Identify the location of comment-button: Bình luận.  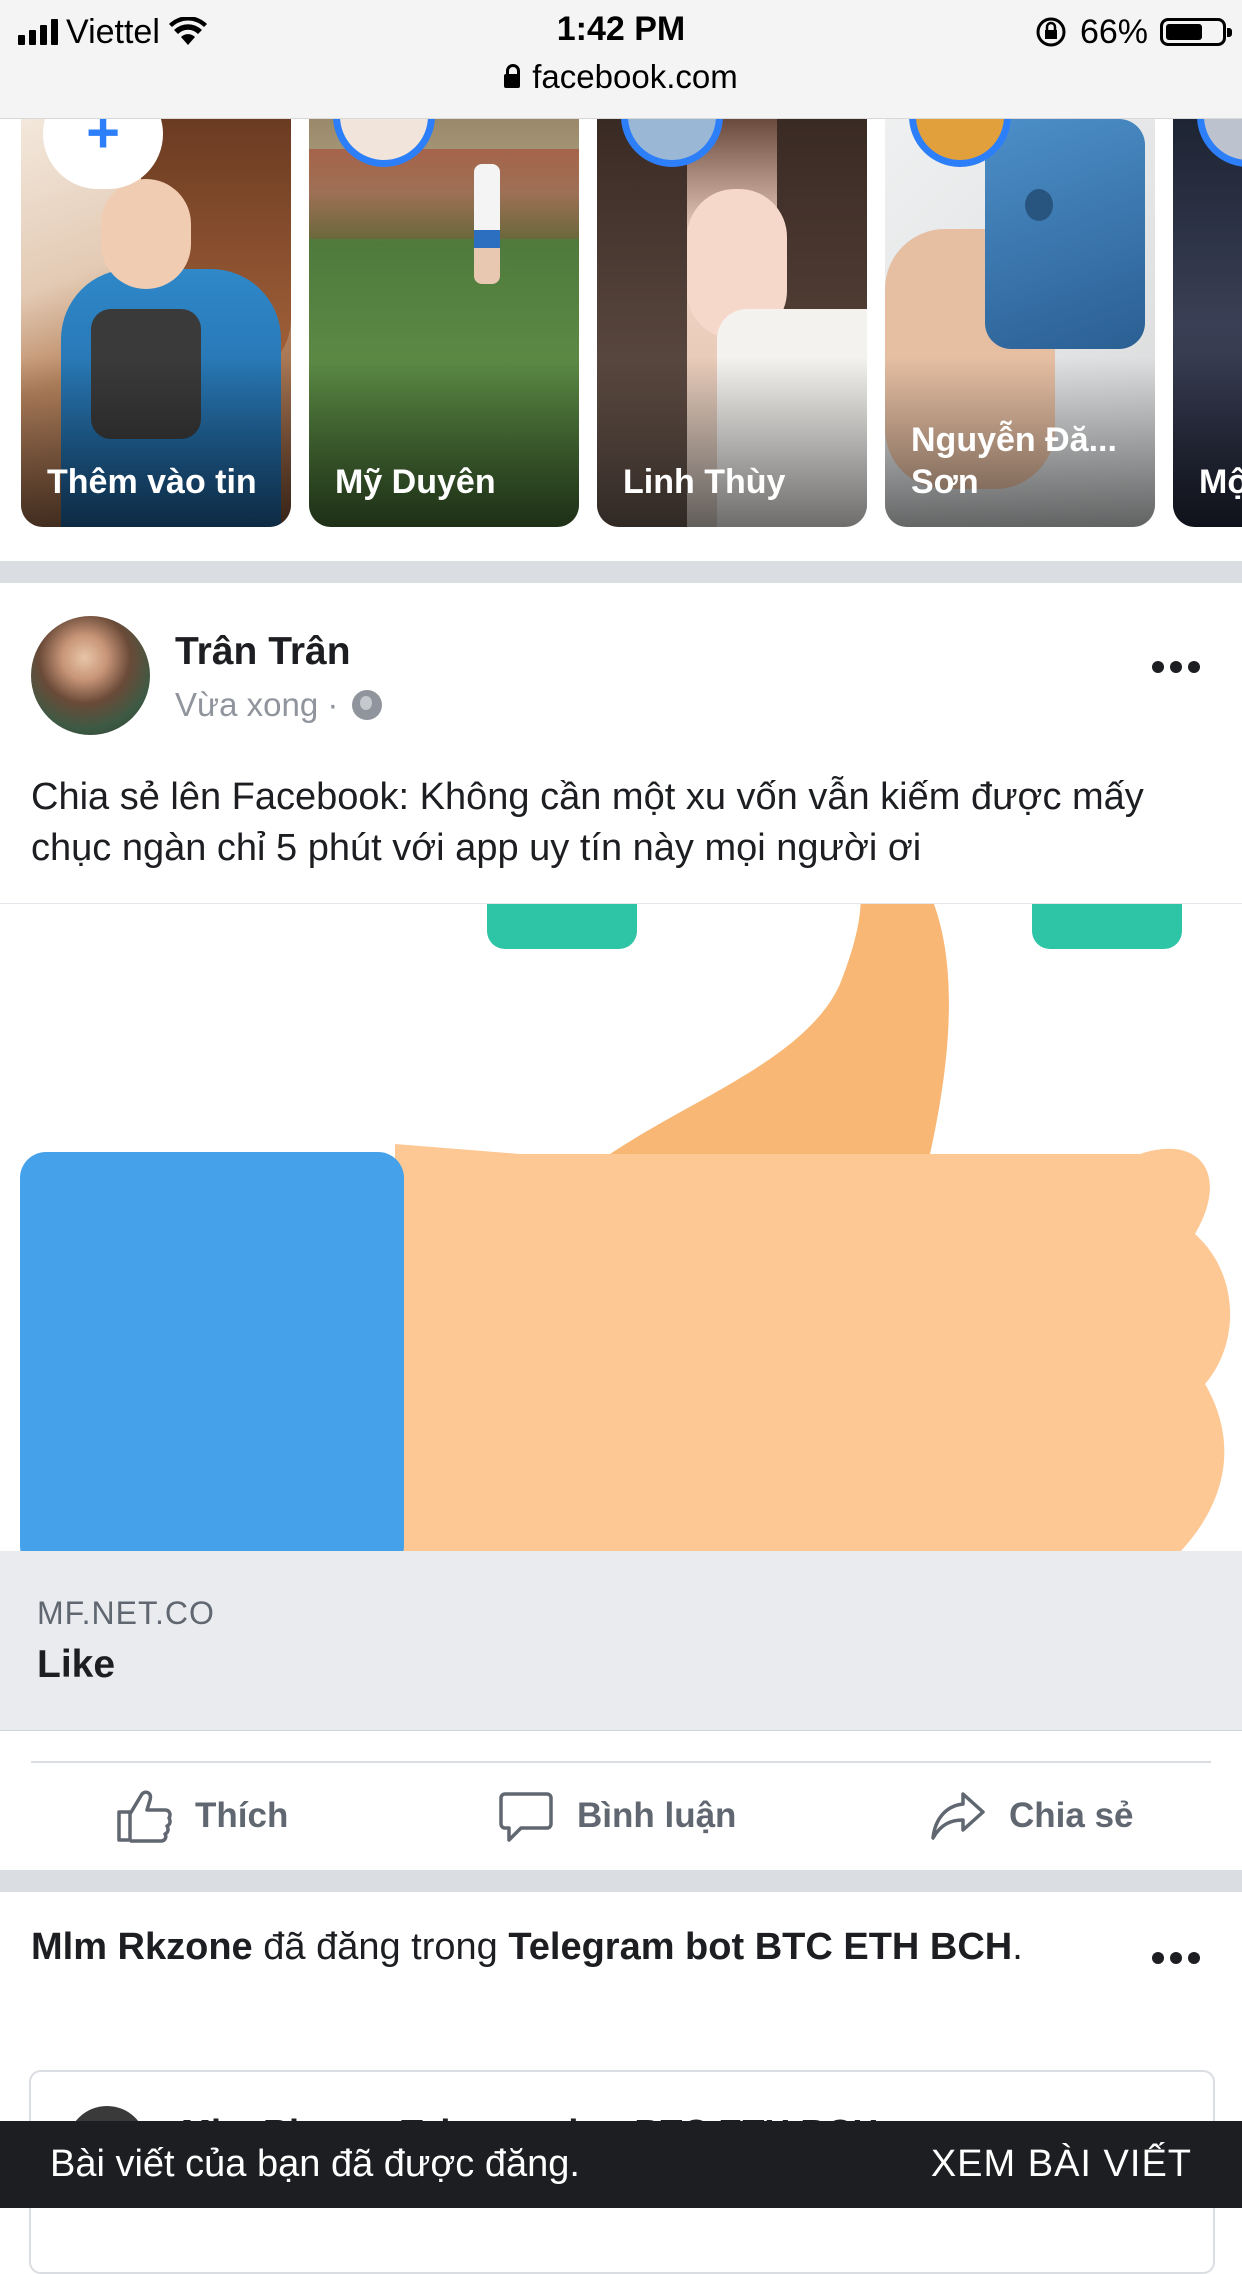
(616, 1816).